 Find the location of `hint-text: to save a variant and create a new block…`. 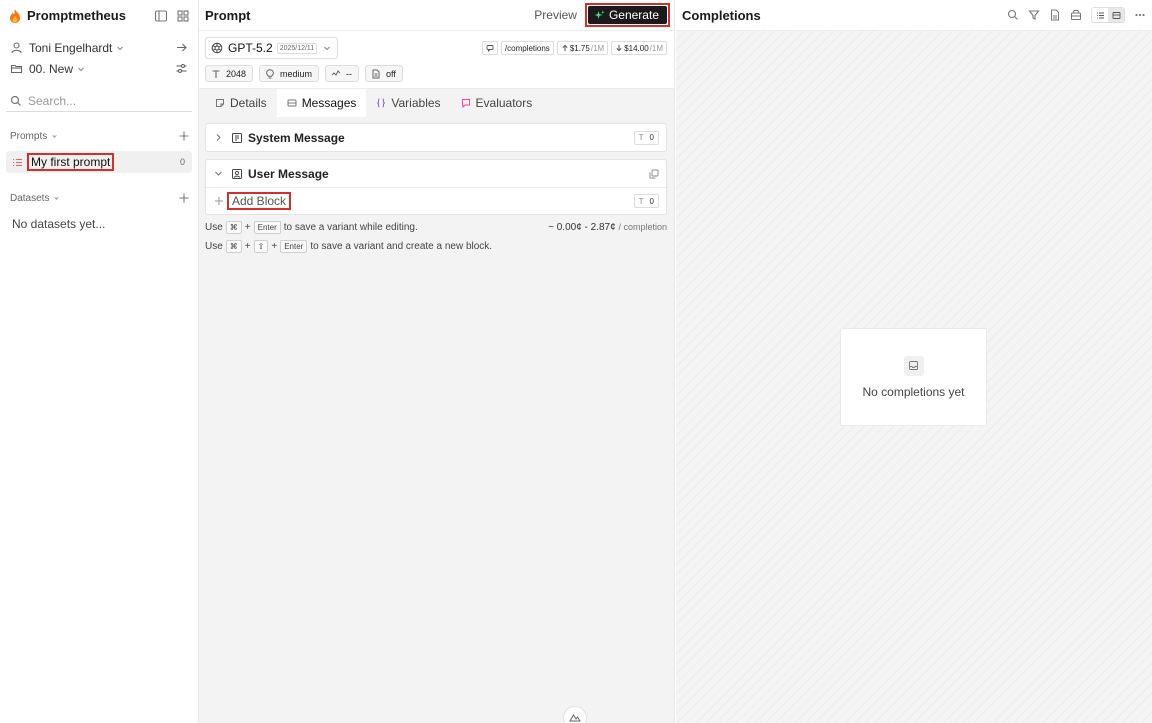

hint-text: to save a variant and create a new block… is located at coordinates (401, 246).